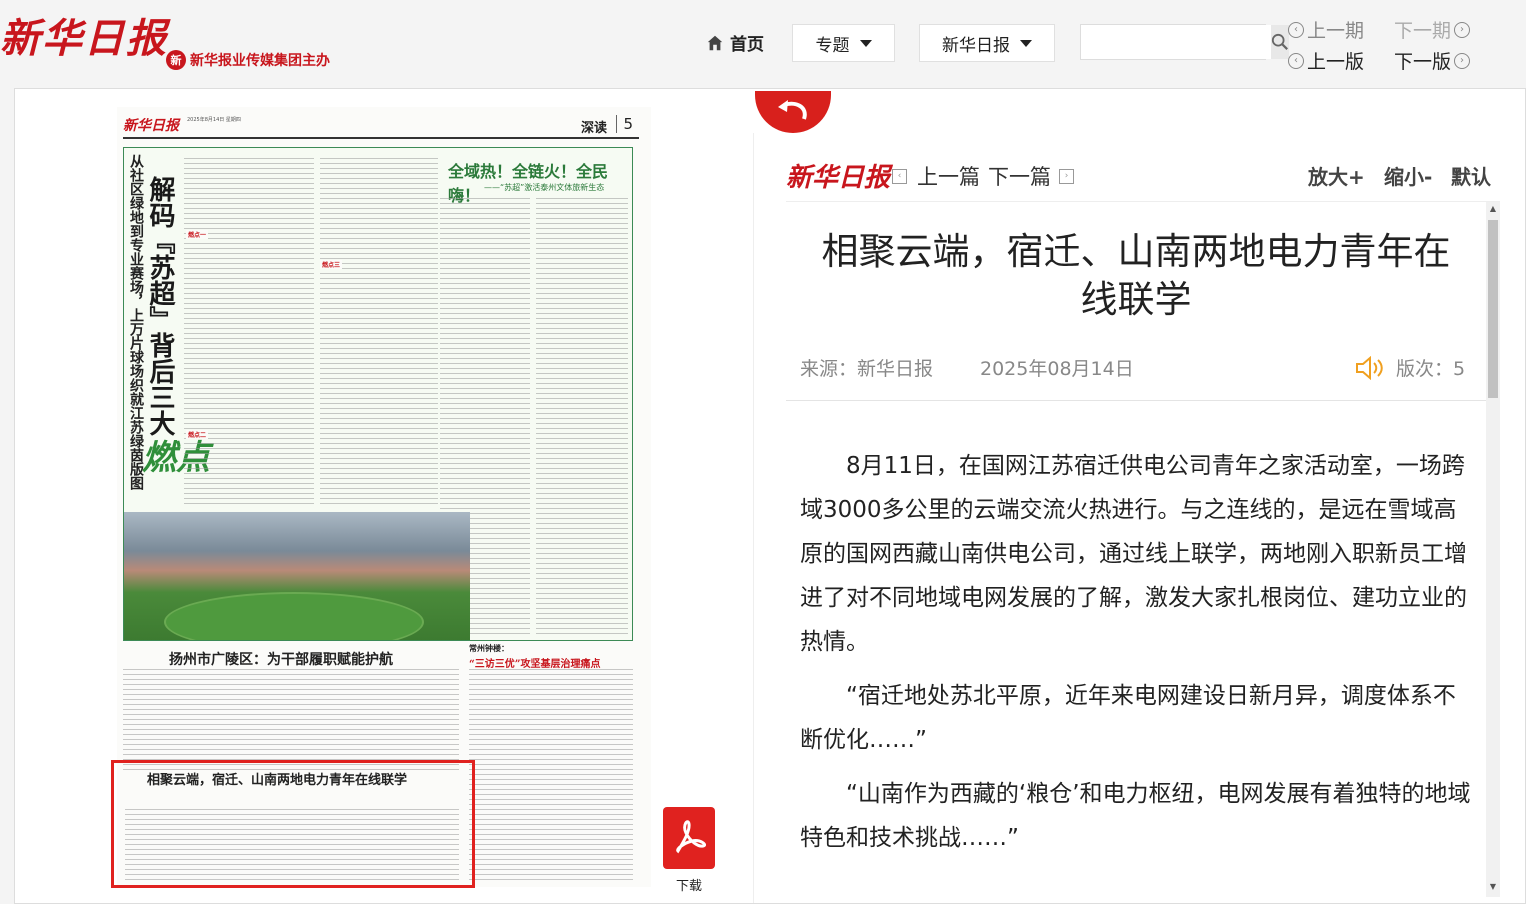 The height and width of the screenshot is (904, 1526). What do you see at coordinates (381, 126) in the screenshot?
I see `newspaper-masthead: 新华日报 2025年8月14日 星期四 深读 5` at bounding box center [381, 126].